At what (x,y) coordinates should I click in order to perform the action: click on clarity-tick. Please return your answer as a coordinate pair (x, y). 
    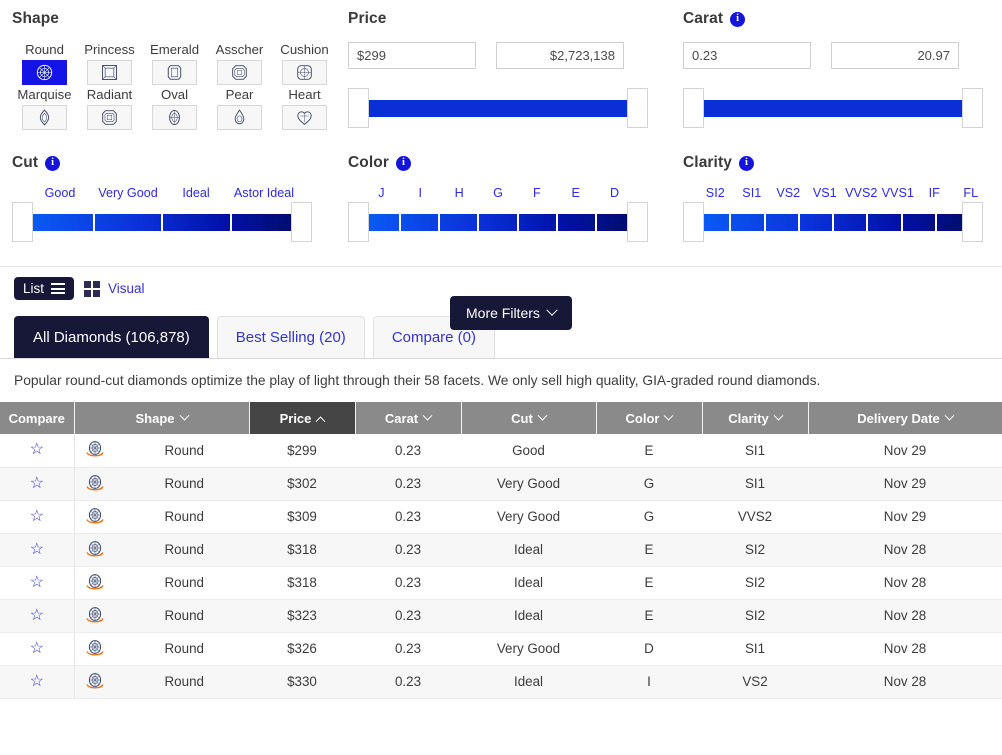
    Looking at the image, I should click on (817, 222).